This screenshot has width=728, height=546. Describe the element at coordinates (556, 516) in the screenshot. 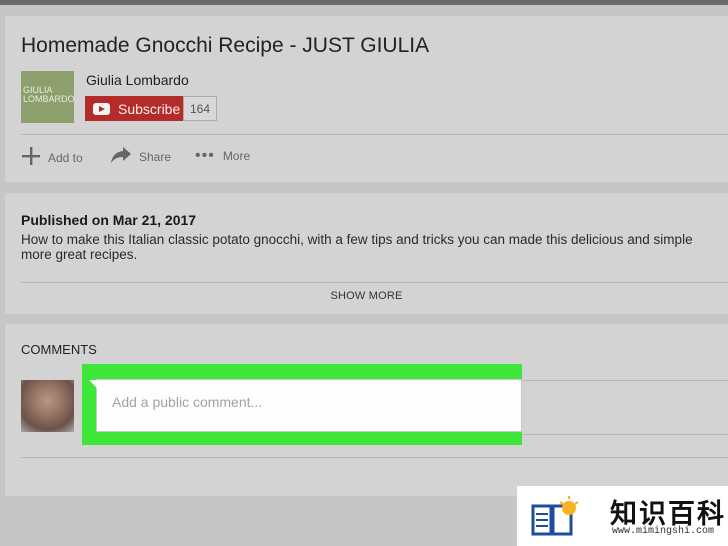

I see `book-lightbulb-icon` at that location.